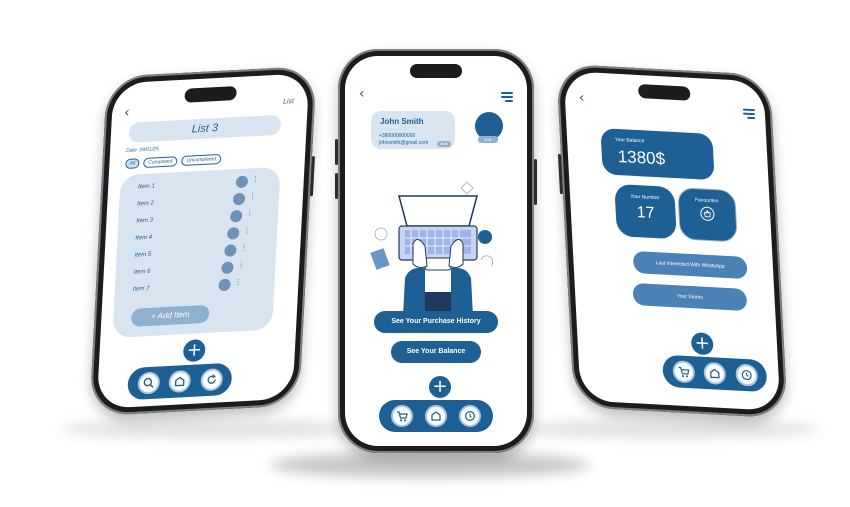 Image resolution: width=850 pixels, height=507 pixels. I want to click on list-item: Item 1, so click(146, 186).